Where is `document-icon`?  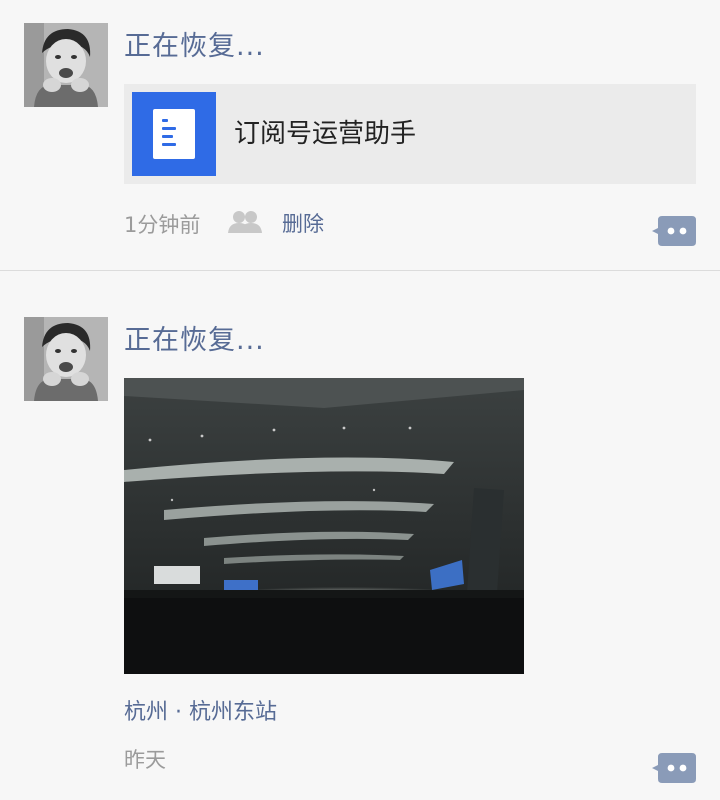 document-icon is located at coordinates (174, 134).